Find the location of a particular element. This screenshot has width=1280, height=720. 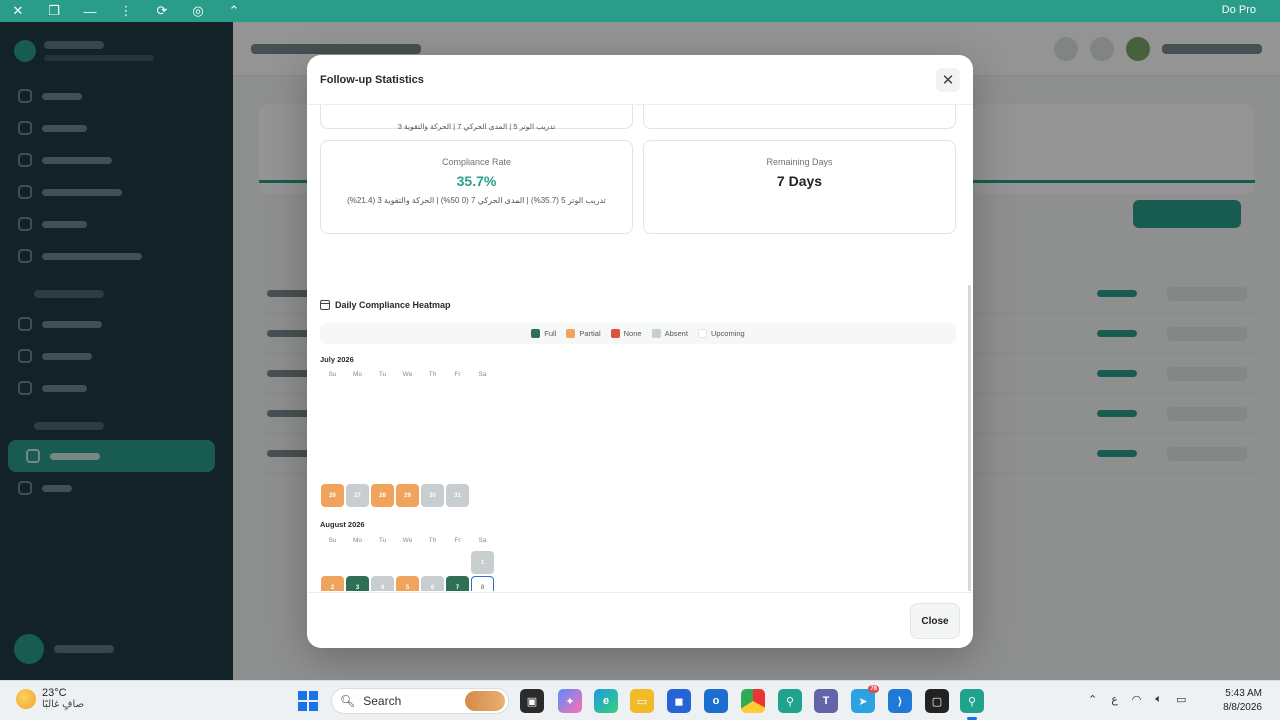

do-pro-icon: ⚲ is located at coordinates (790, 701).